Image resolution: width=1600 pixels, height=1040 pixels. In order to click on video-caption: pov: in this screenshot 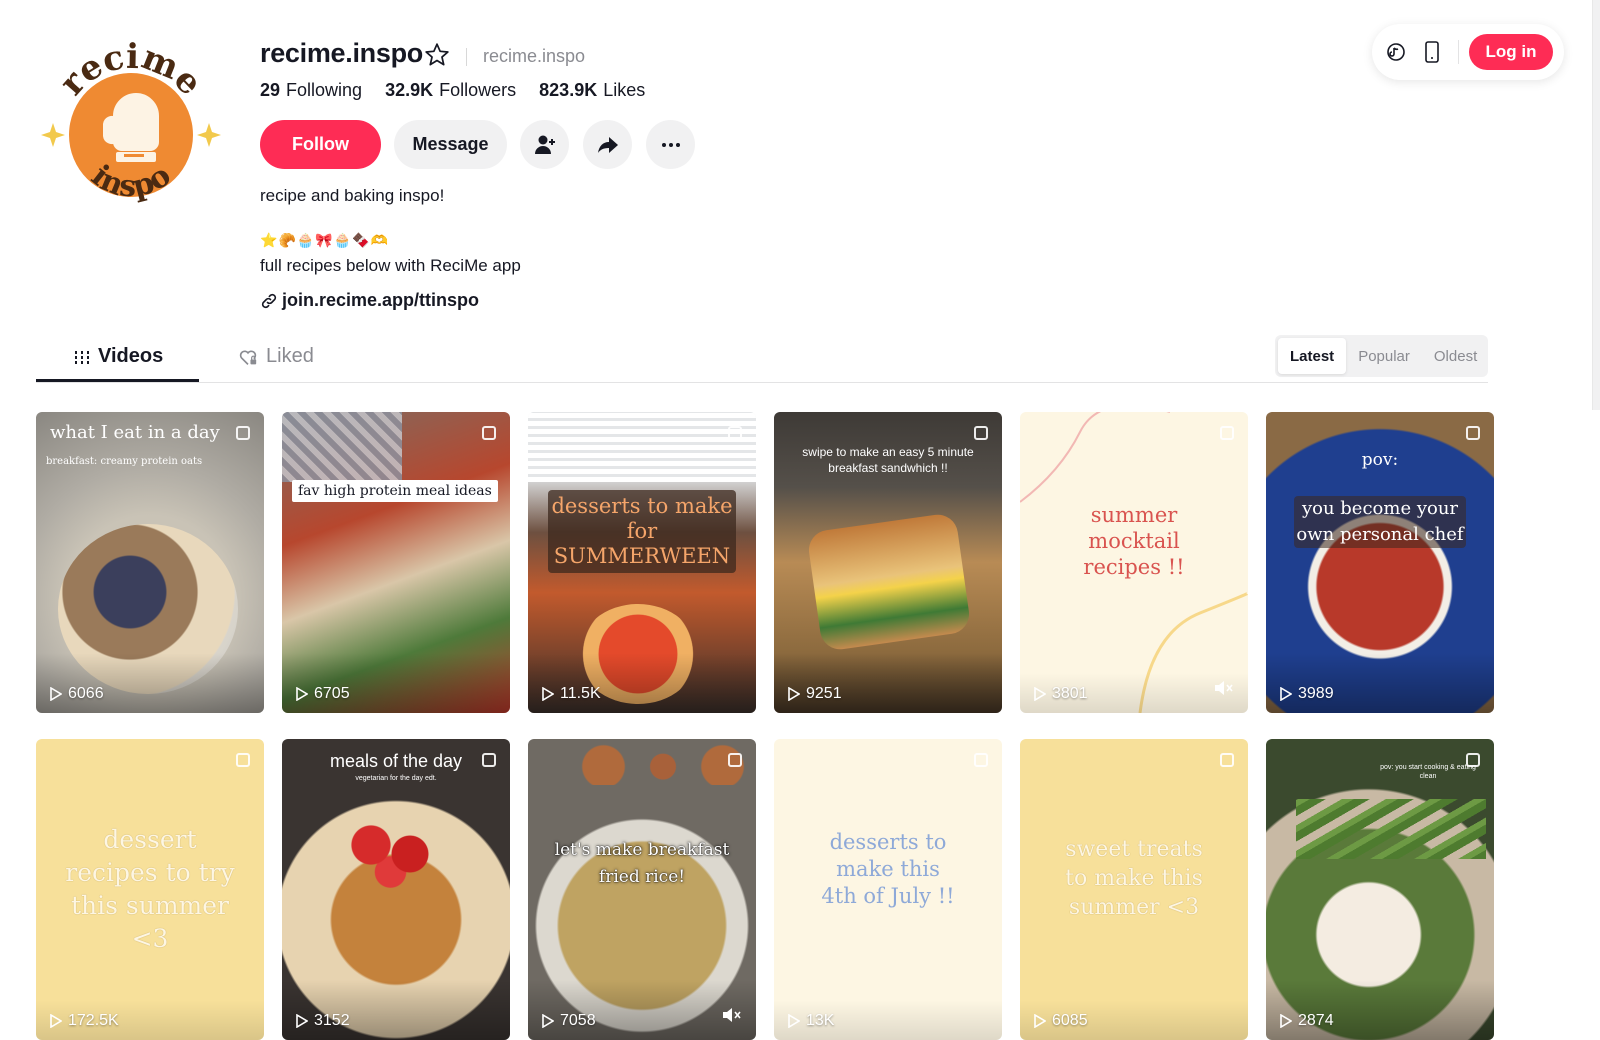, I will do `click(1380, 460)`.